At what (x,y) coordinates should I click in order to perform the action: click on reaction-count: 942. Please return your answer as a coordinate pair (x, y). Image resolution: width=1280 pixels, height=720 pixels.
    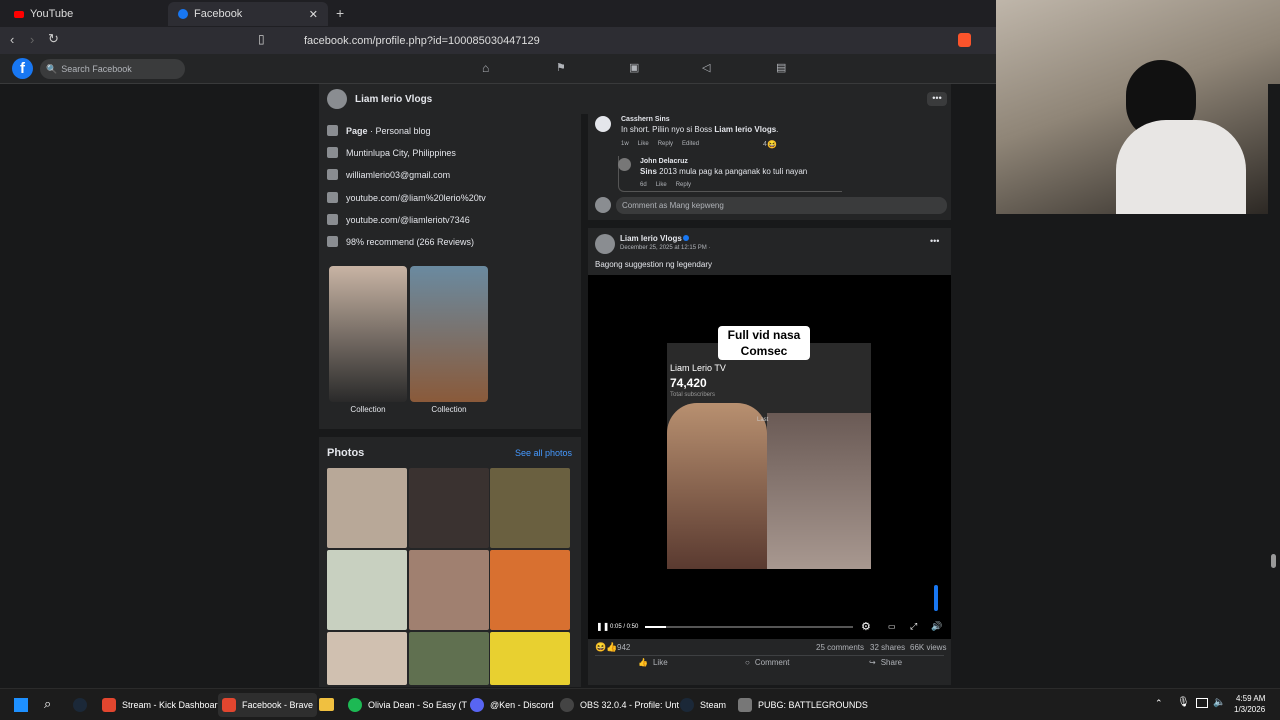
    Looking at the image, I should click on (623, 647).